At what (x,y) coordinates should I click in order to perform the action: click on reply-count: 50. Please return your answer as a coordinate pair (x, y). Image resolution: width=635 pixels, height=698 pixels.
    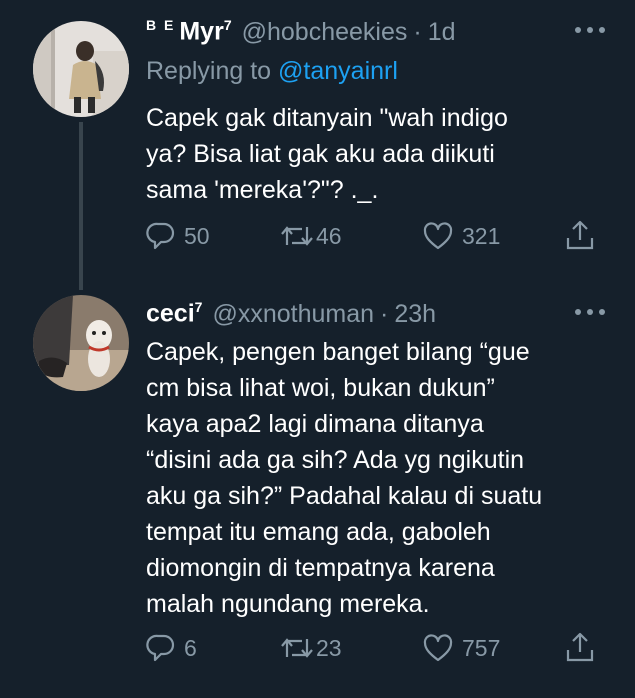
    Looking at the image, I should click on (197, 235).